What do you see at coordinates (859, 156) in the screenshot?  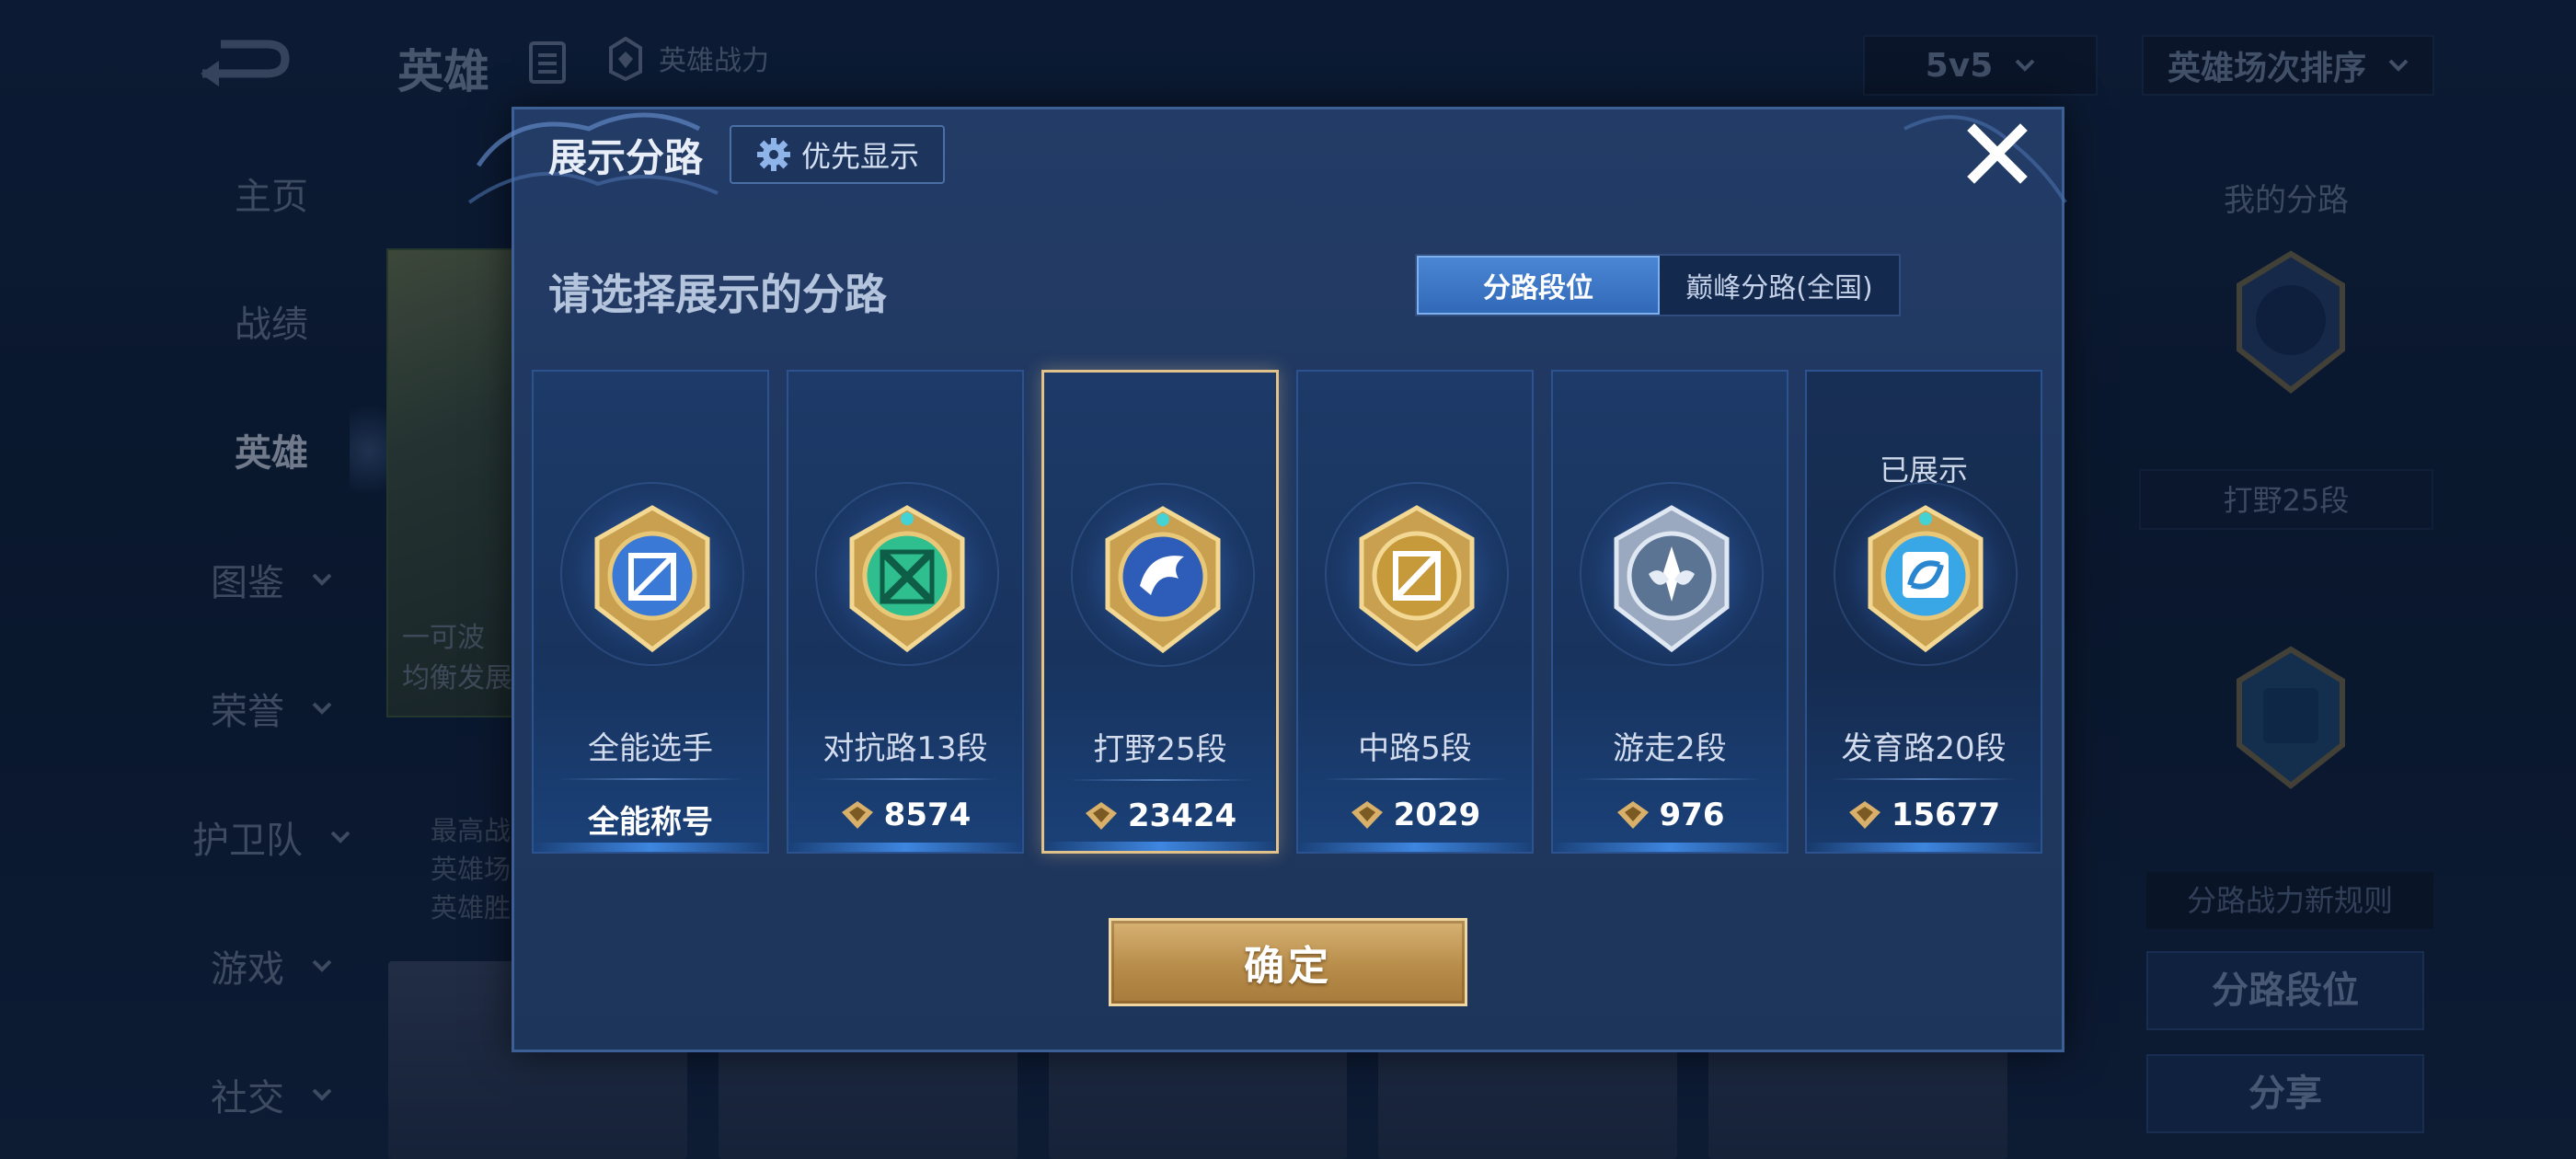 I see `priority-display-label: 优先显示` at bounding box center [859, 156].